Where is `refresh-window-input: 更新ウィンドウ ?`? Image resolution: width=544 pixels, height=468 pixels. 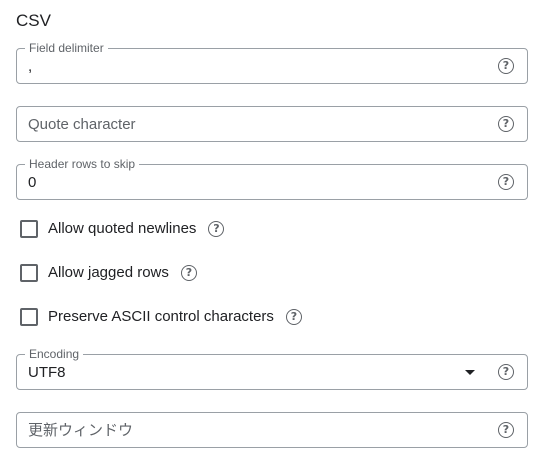
refresh-window-input: 更新ウィンドウ ? is located at coordinates (272, 430).